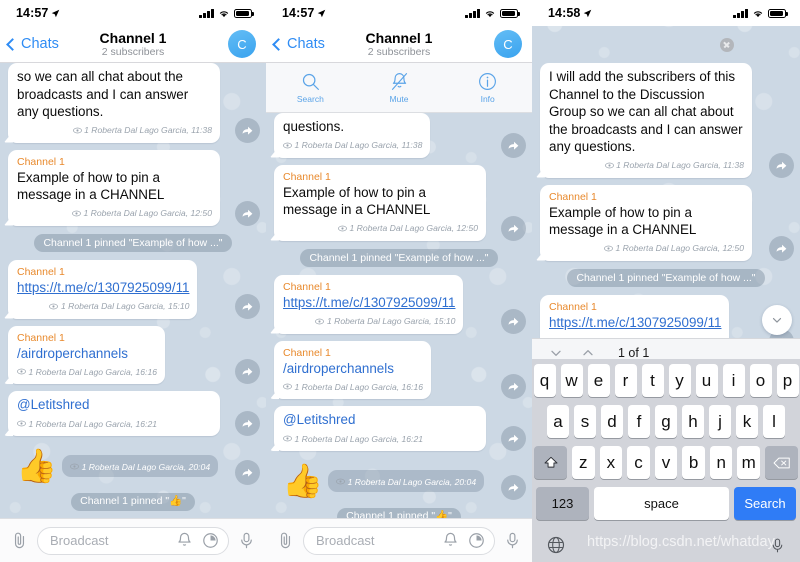 The width and height of the screenshot is (800, 562). Describe the element at coordinates (550, 462) in the screenshot. I see `shift-key` at that location.